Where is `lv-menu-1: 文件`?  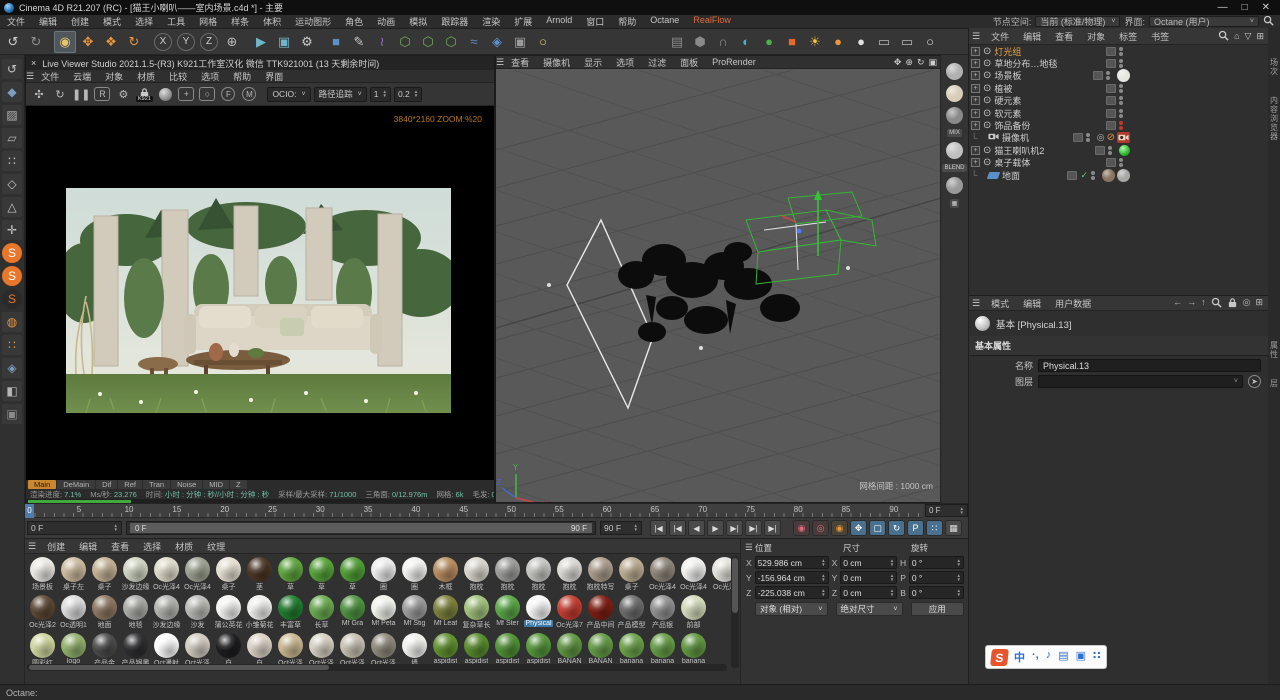 lv-menu-1: 文件 is located at coordinates (50, 76).